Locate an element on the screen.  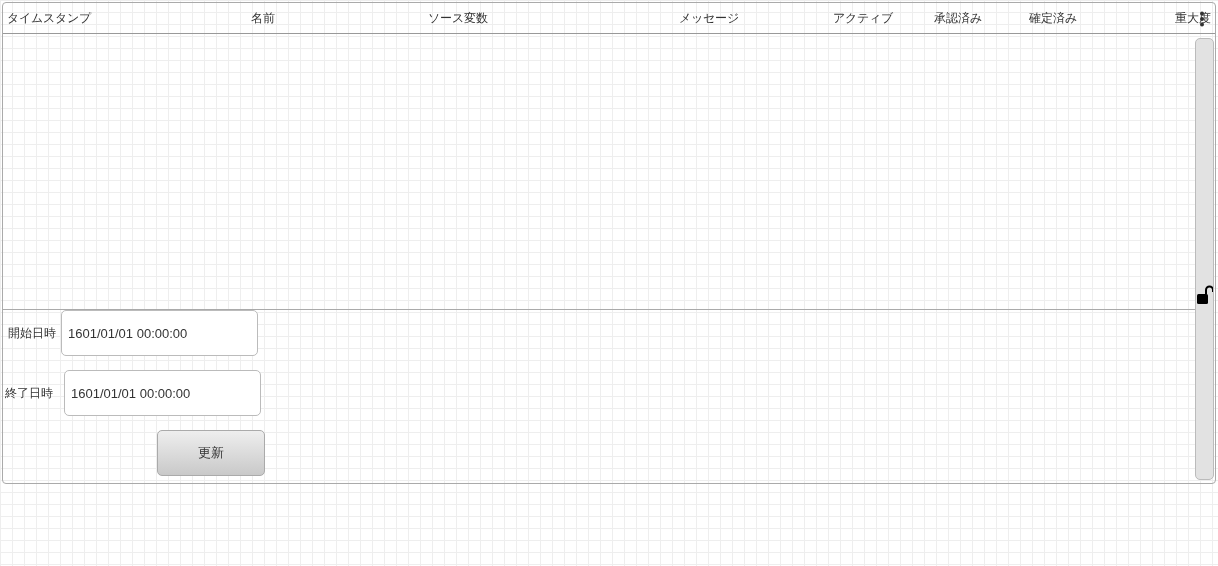
column-header: タイムスタンプ is located at coordinates (49, 18).